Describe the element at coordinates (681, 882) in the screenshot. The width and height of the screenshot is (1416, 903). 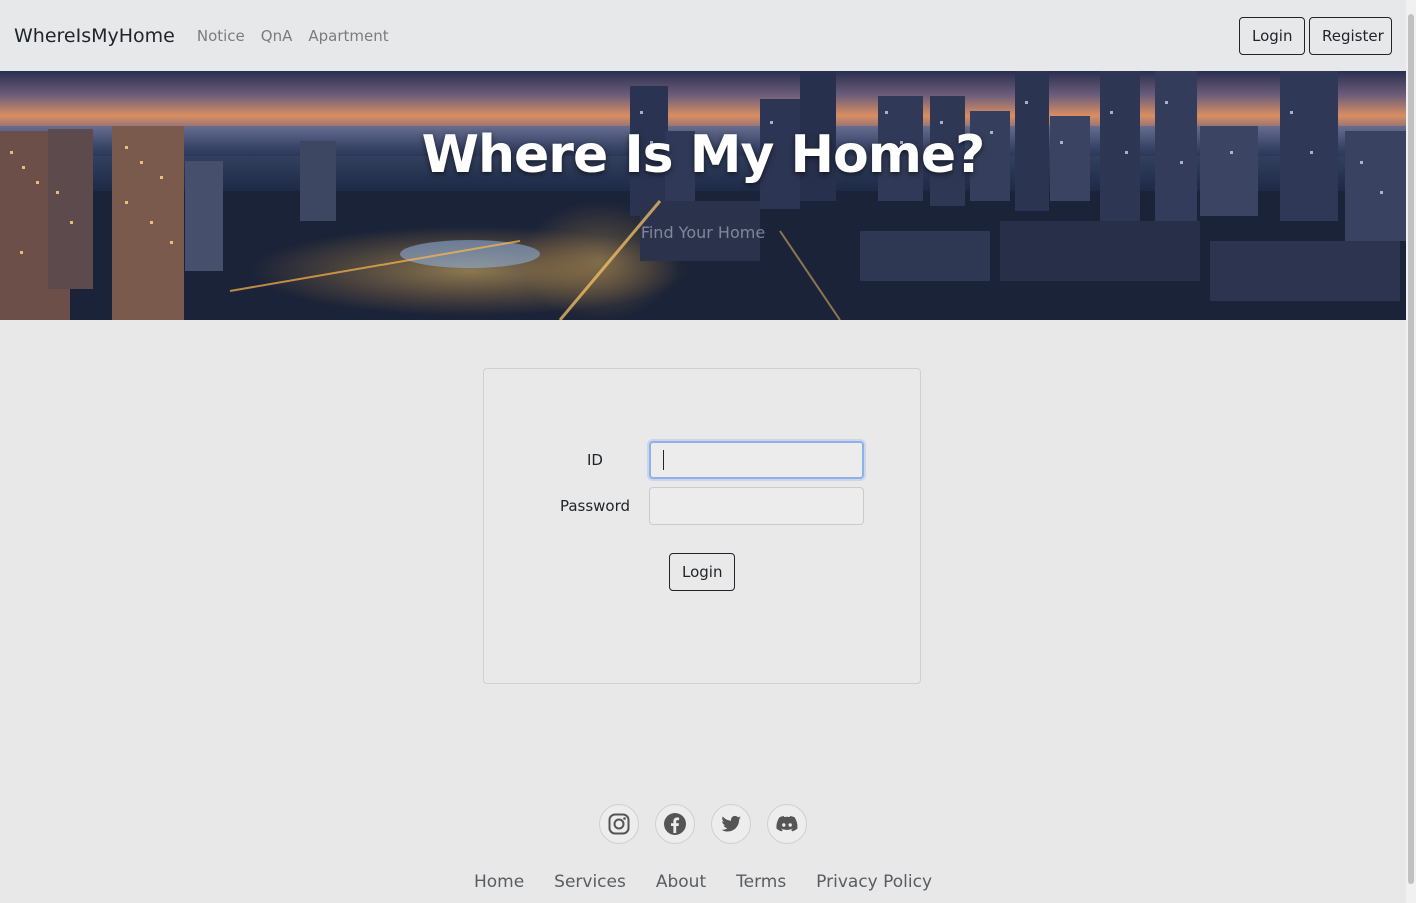
I see `footer-link-about: About` at that location.